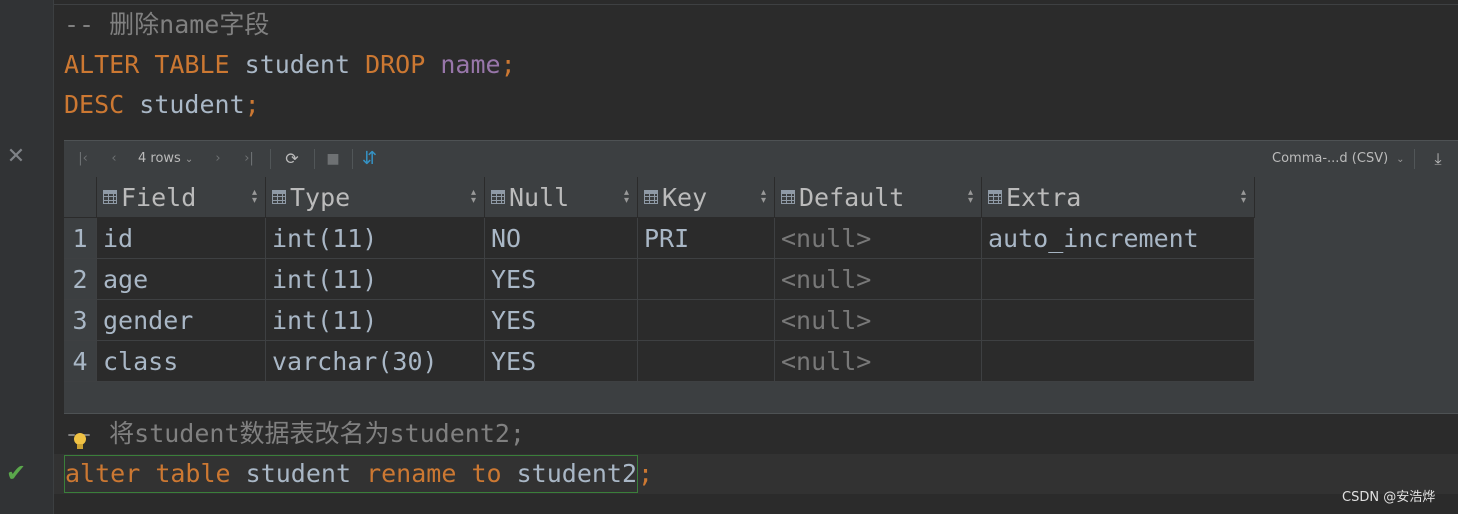 The image size is (1458, 514). Describe the element at coordinates (159, 158) in the screenshot. I see `rows-count-label: 4 rows` at that location.